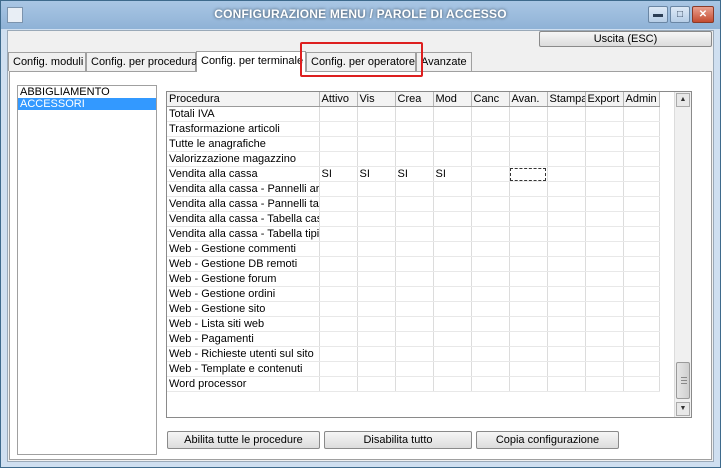  I want to click on table-row: Web - Gestione sito, so click(413, 309).